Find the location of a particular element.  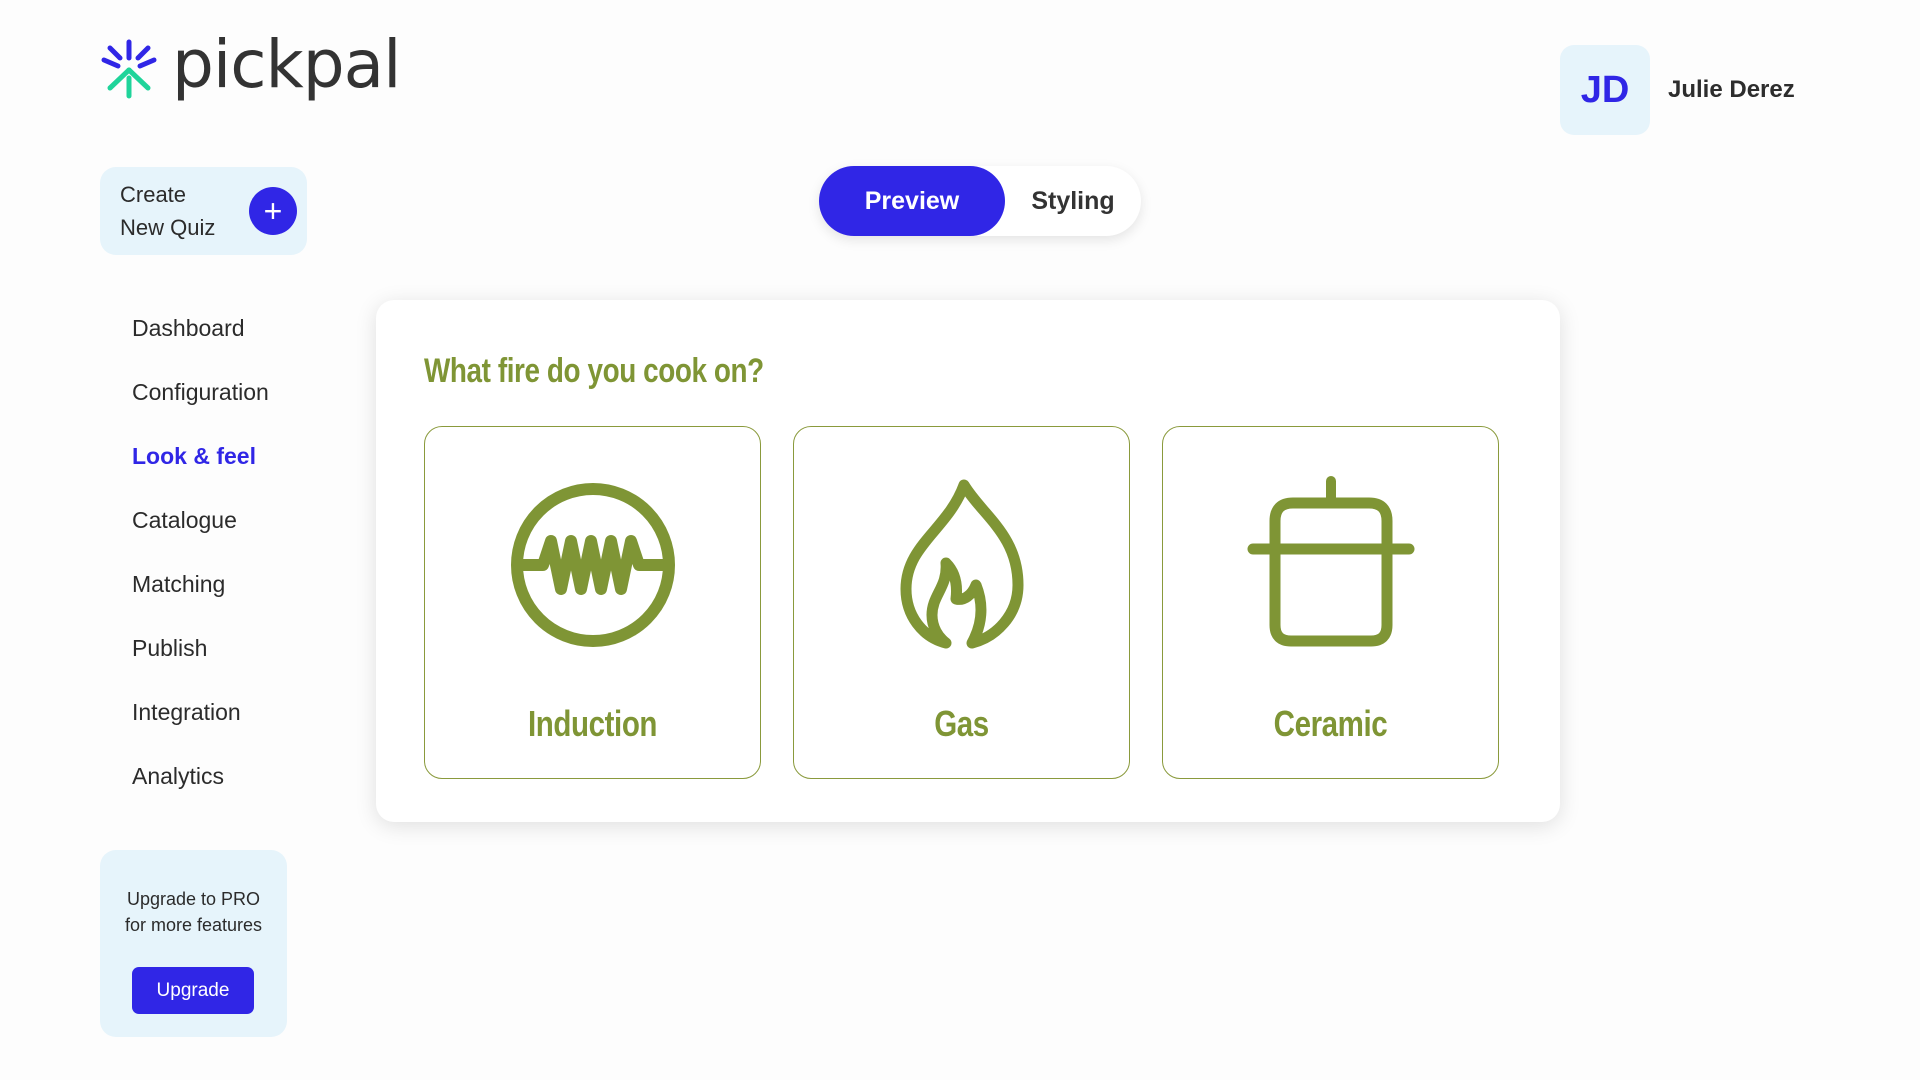

option-ceramic: Ceramic is located at coordinates (1330, 602).